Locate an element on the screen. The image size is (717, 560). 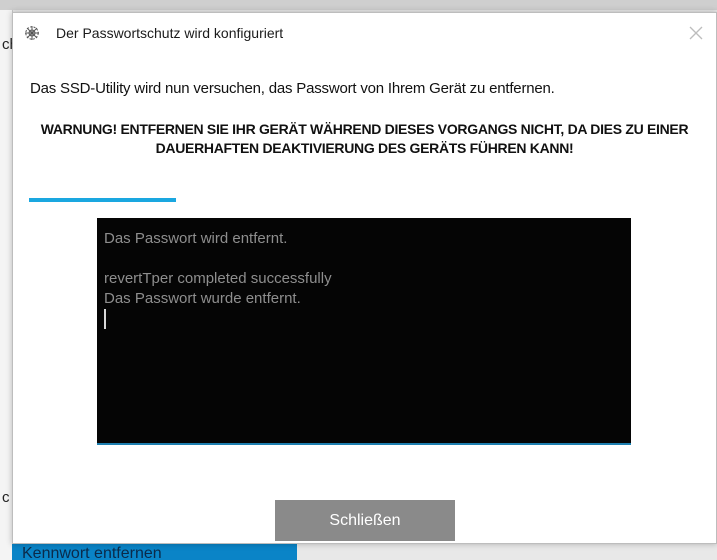
console-line: Das Passwort wird entfernt. is located at coordinates (196, 238).